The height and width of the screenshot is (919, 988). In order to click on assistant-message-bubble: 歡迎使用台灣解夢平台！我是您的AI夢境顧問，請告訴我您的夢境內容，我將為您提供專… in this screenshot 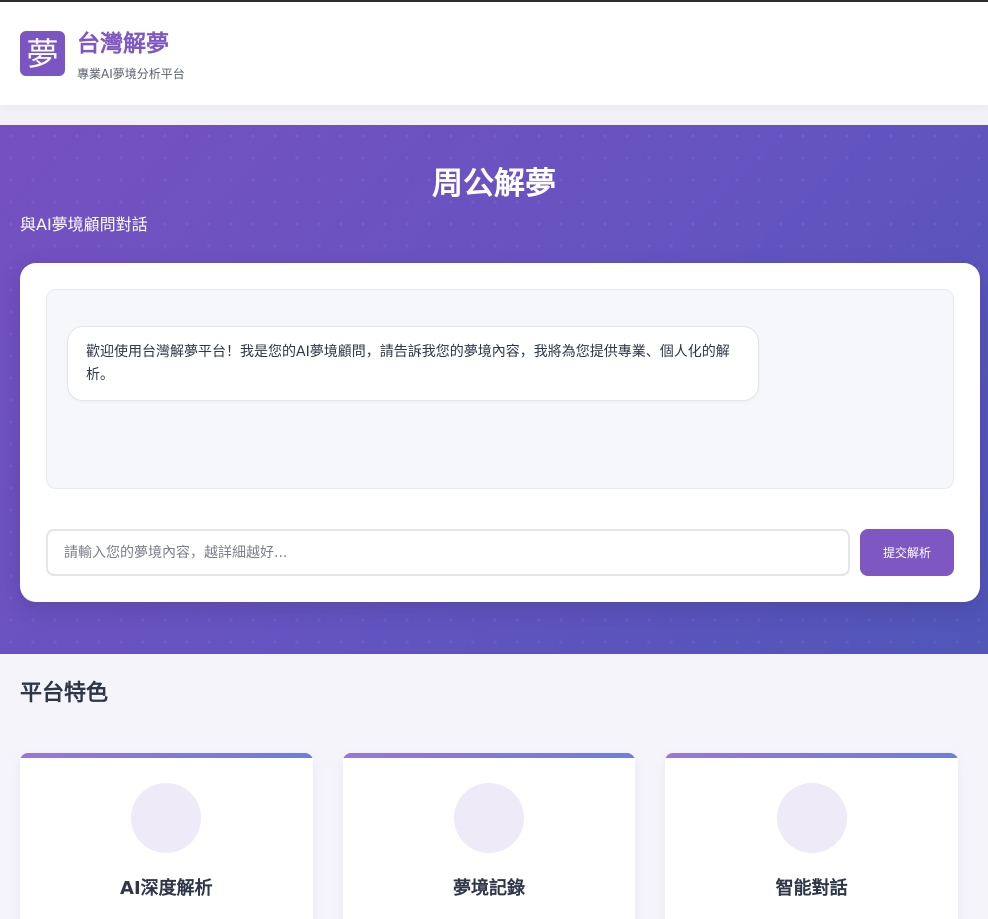, I will do `click(413, 363)`.